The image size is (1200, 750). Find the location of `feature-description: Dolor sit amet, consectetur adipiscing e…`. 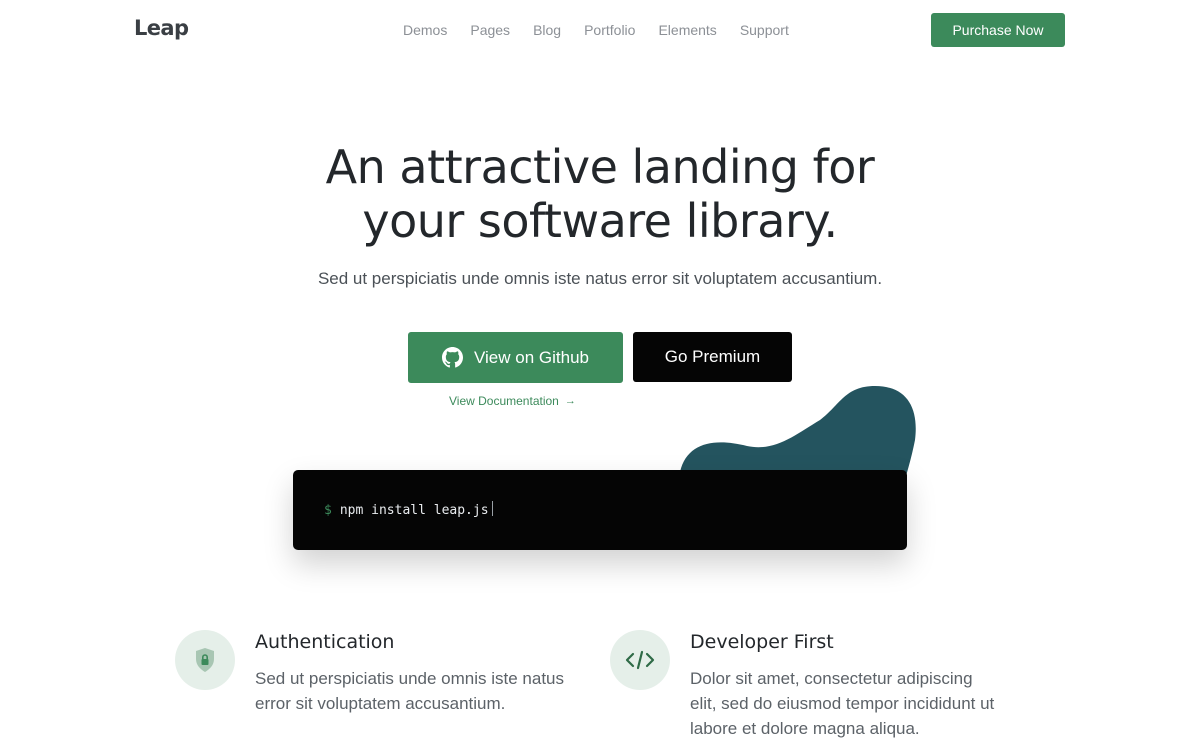

feature-description: Dolor sit amet, consectetur adipiscing e… is located at coordinates (842, 703).